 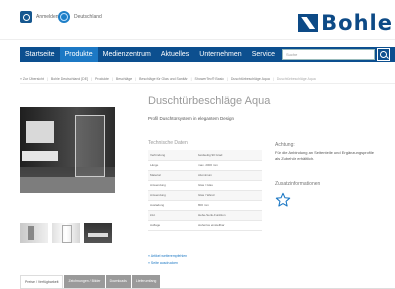 I want to click on tech-key: Ausladung, so click(x=172, y=205).